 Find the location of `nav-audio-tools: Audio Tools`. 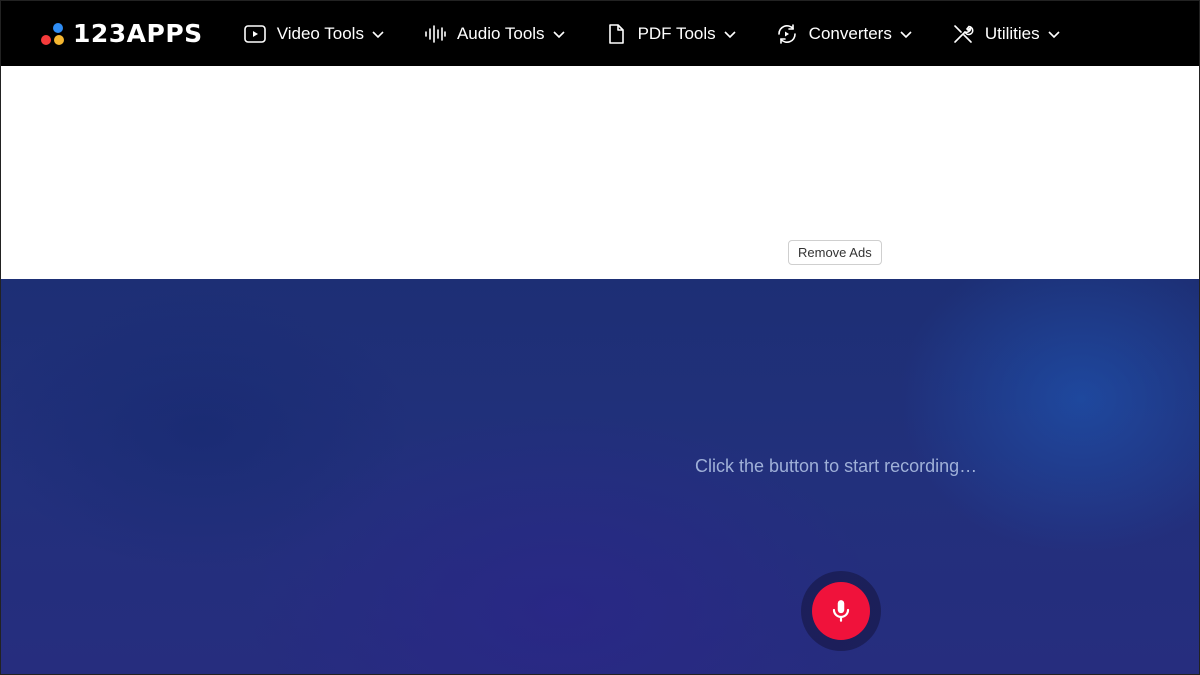

nav-audio-tools: Audio Tools is located at coordinates (494, 34).